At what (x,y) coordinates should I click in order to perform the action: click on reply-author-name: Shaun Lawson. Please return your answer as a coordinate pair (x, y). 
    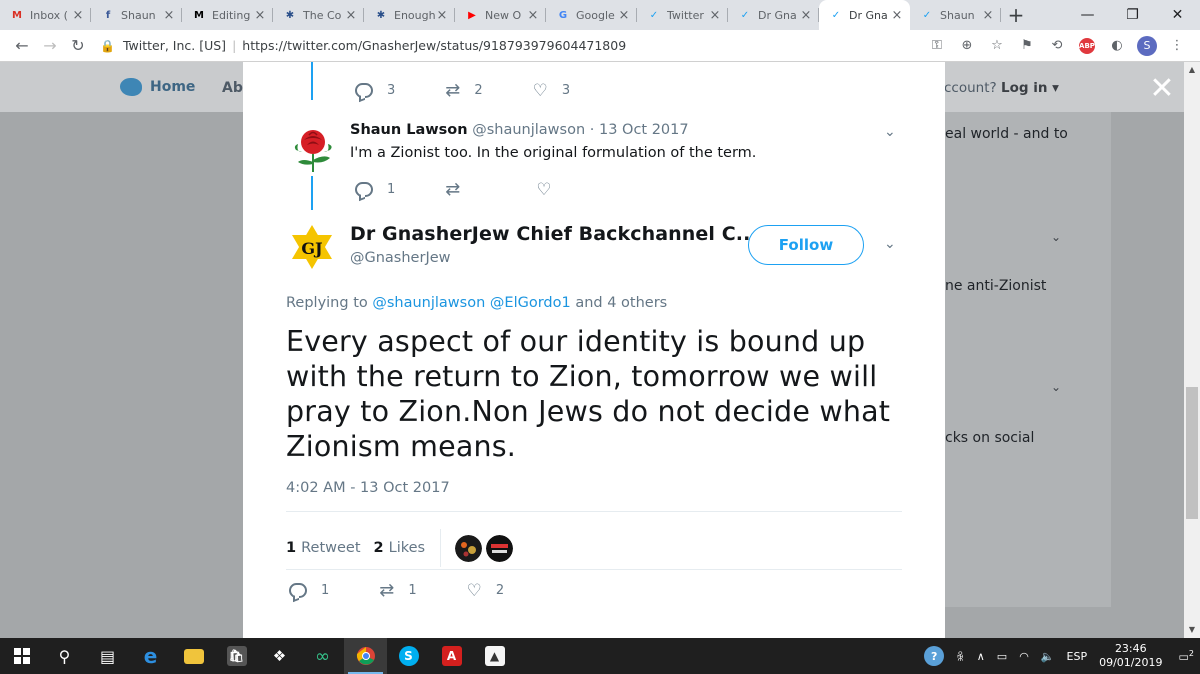
    Looking at the image, I should click on (409, 130).